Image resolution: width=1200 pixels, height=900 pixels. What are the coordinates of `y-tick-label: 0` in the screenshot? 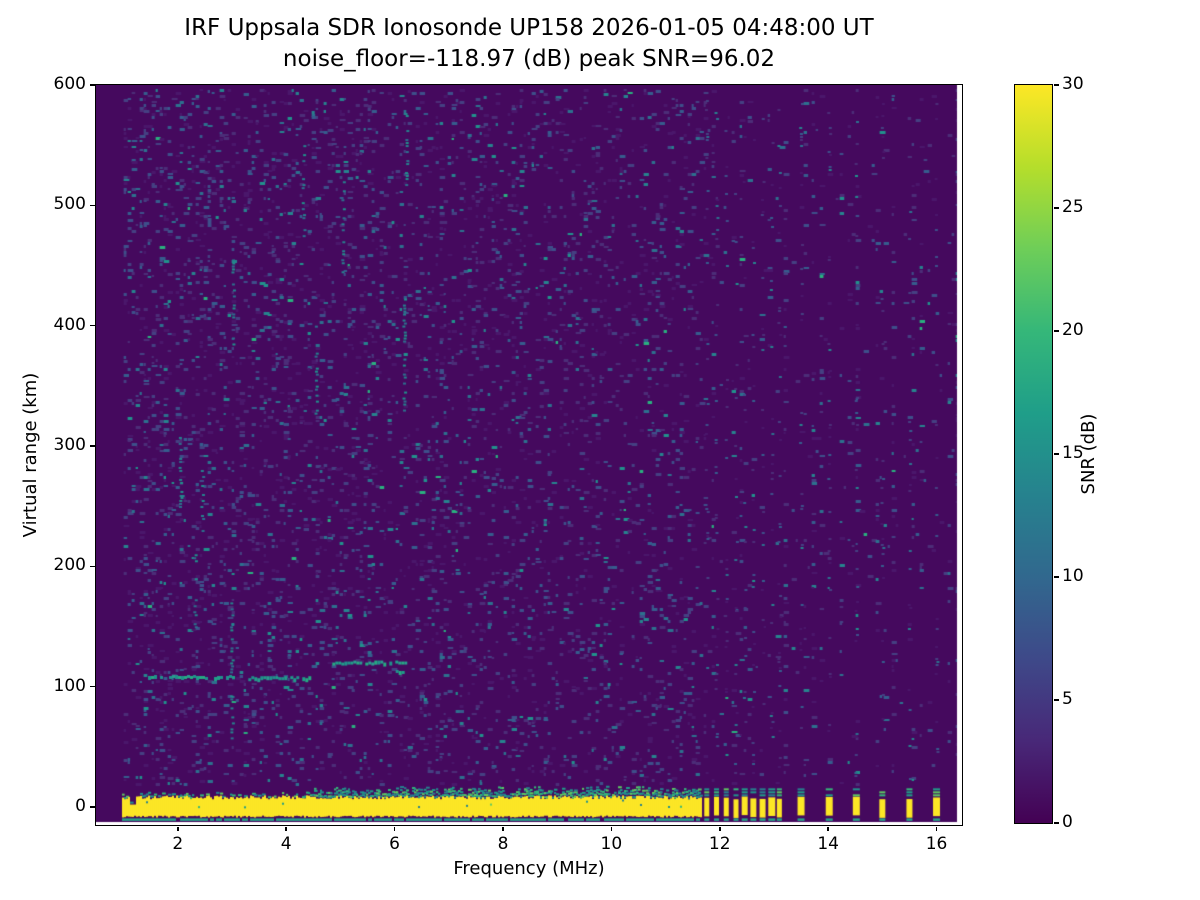 It's located at (80, 805).